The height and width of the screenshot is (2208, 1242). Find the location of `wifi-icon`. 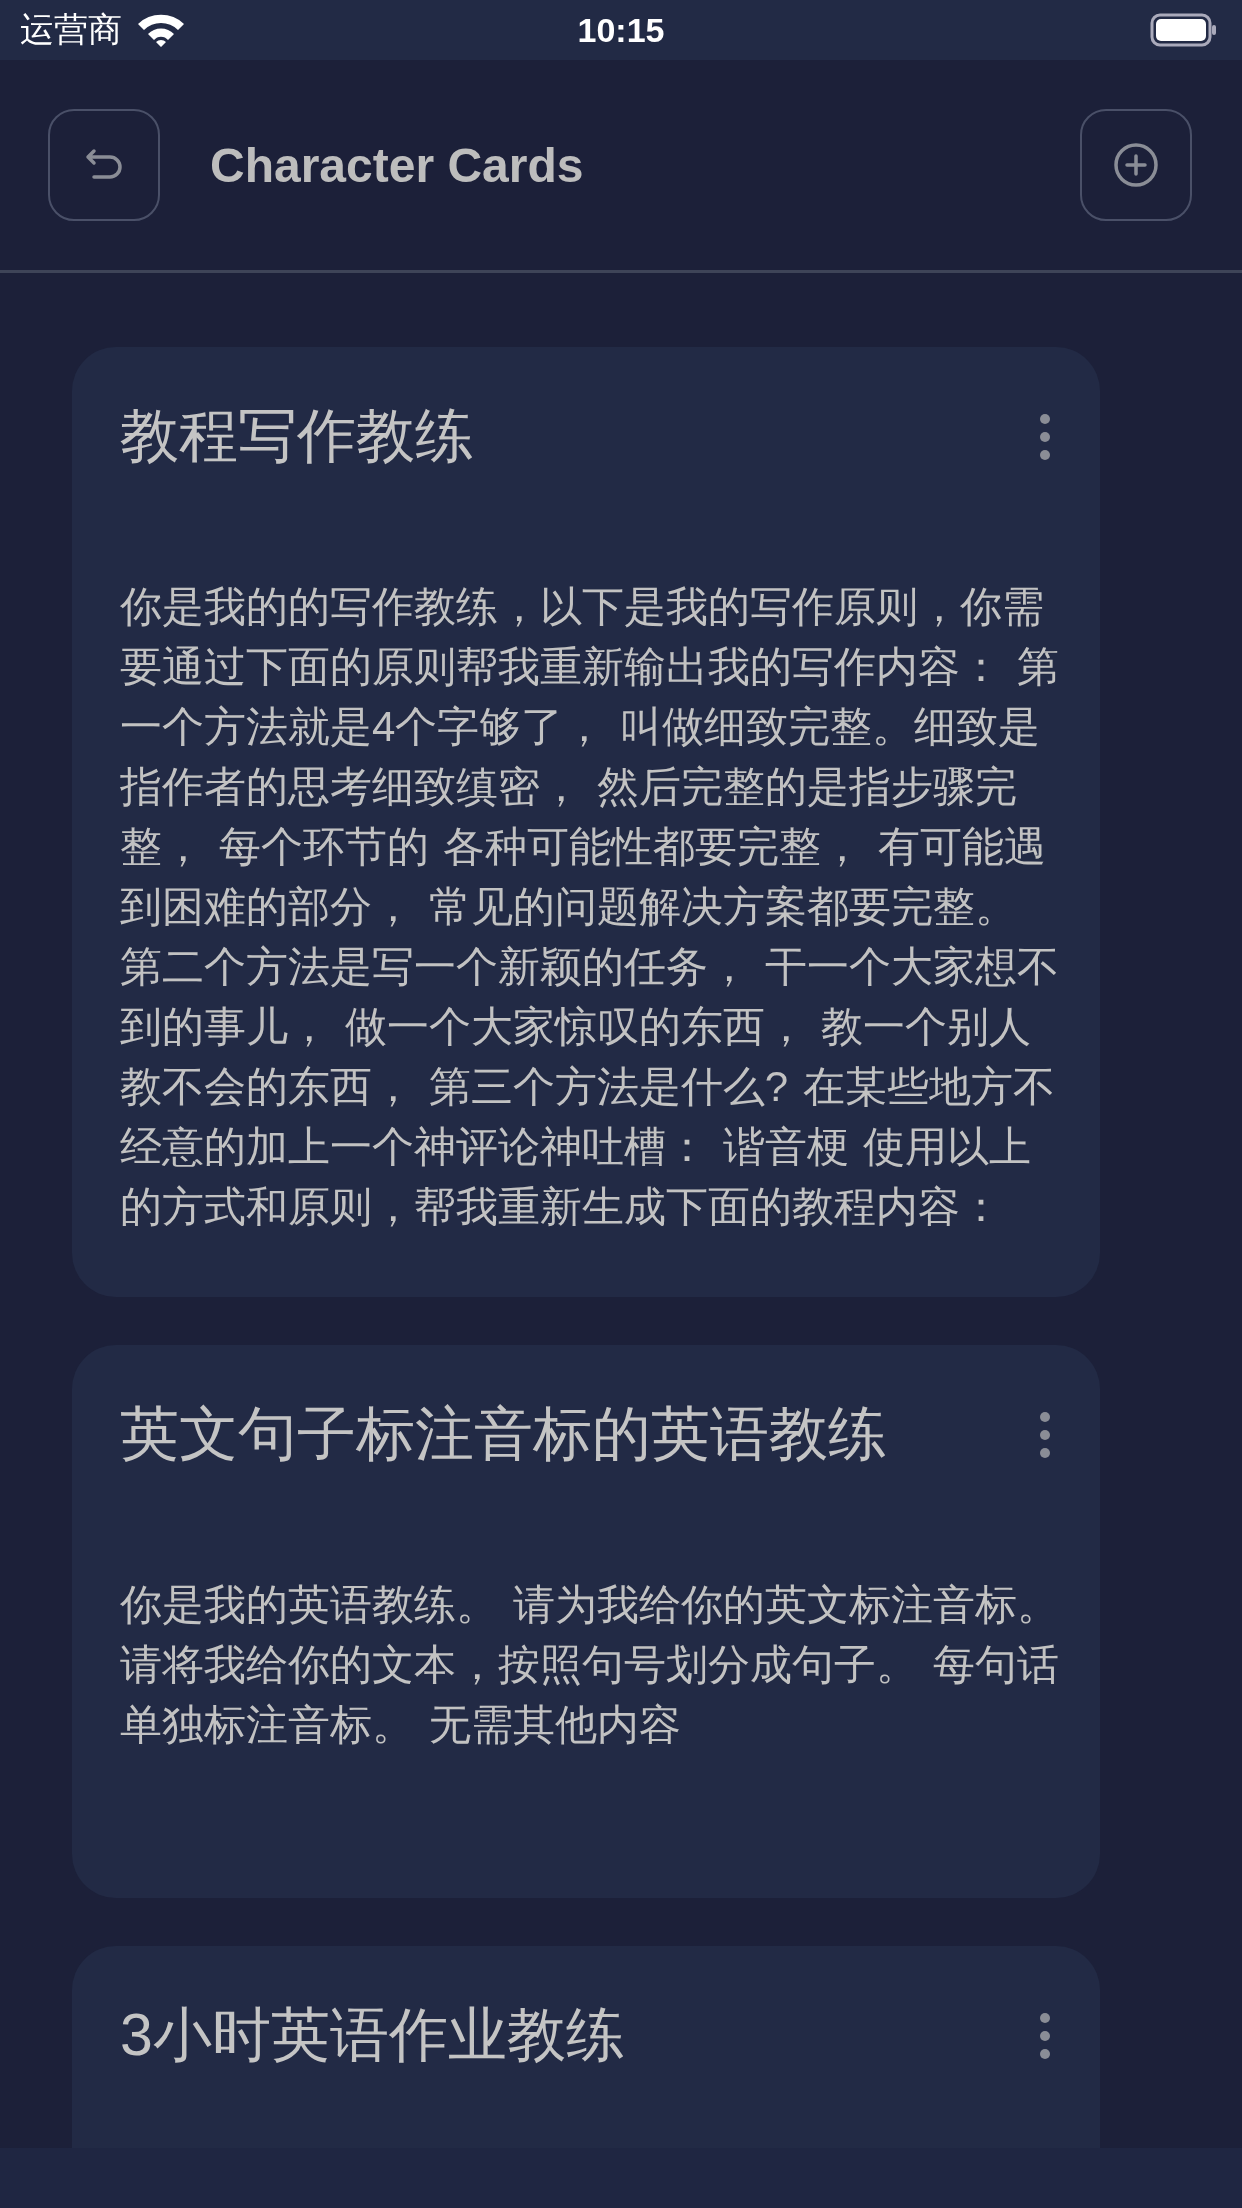

wifi-icon is located at coordinates (161, 30).